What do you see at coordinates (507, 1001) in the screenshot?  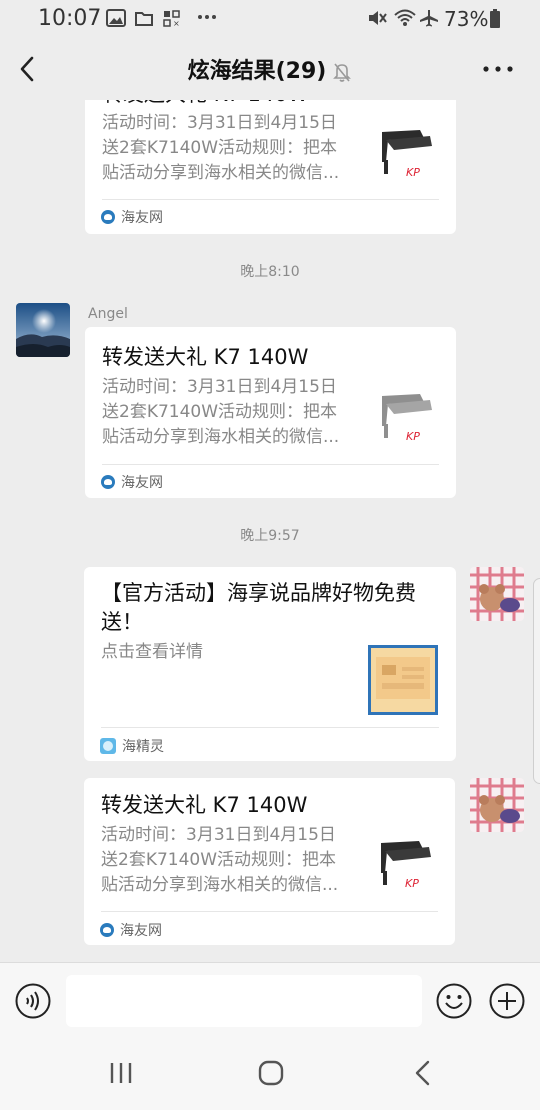 I see `plus-icon` at bounding box center [507, 1001].